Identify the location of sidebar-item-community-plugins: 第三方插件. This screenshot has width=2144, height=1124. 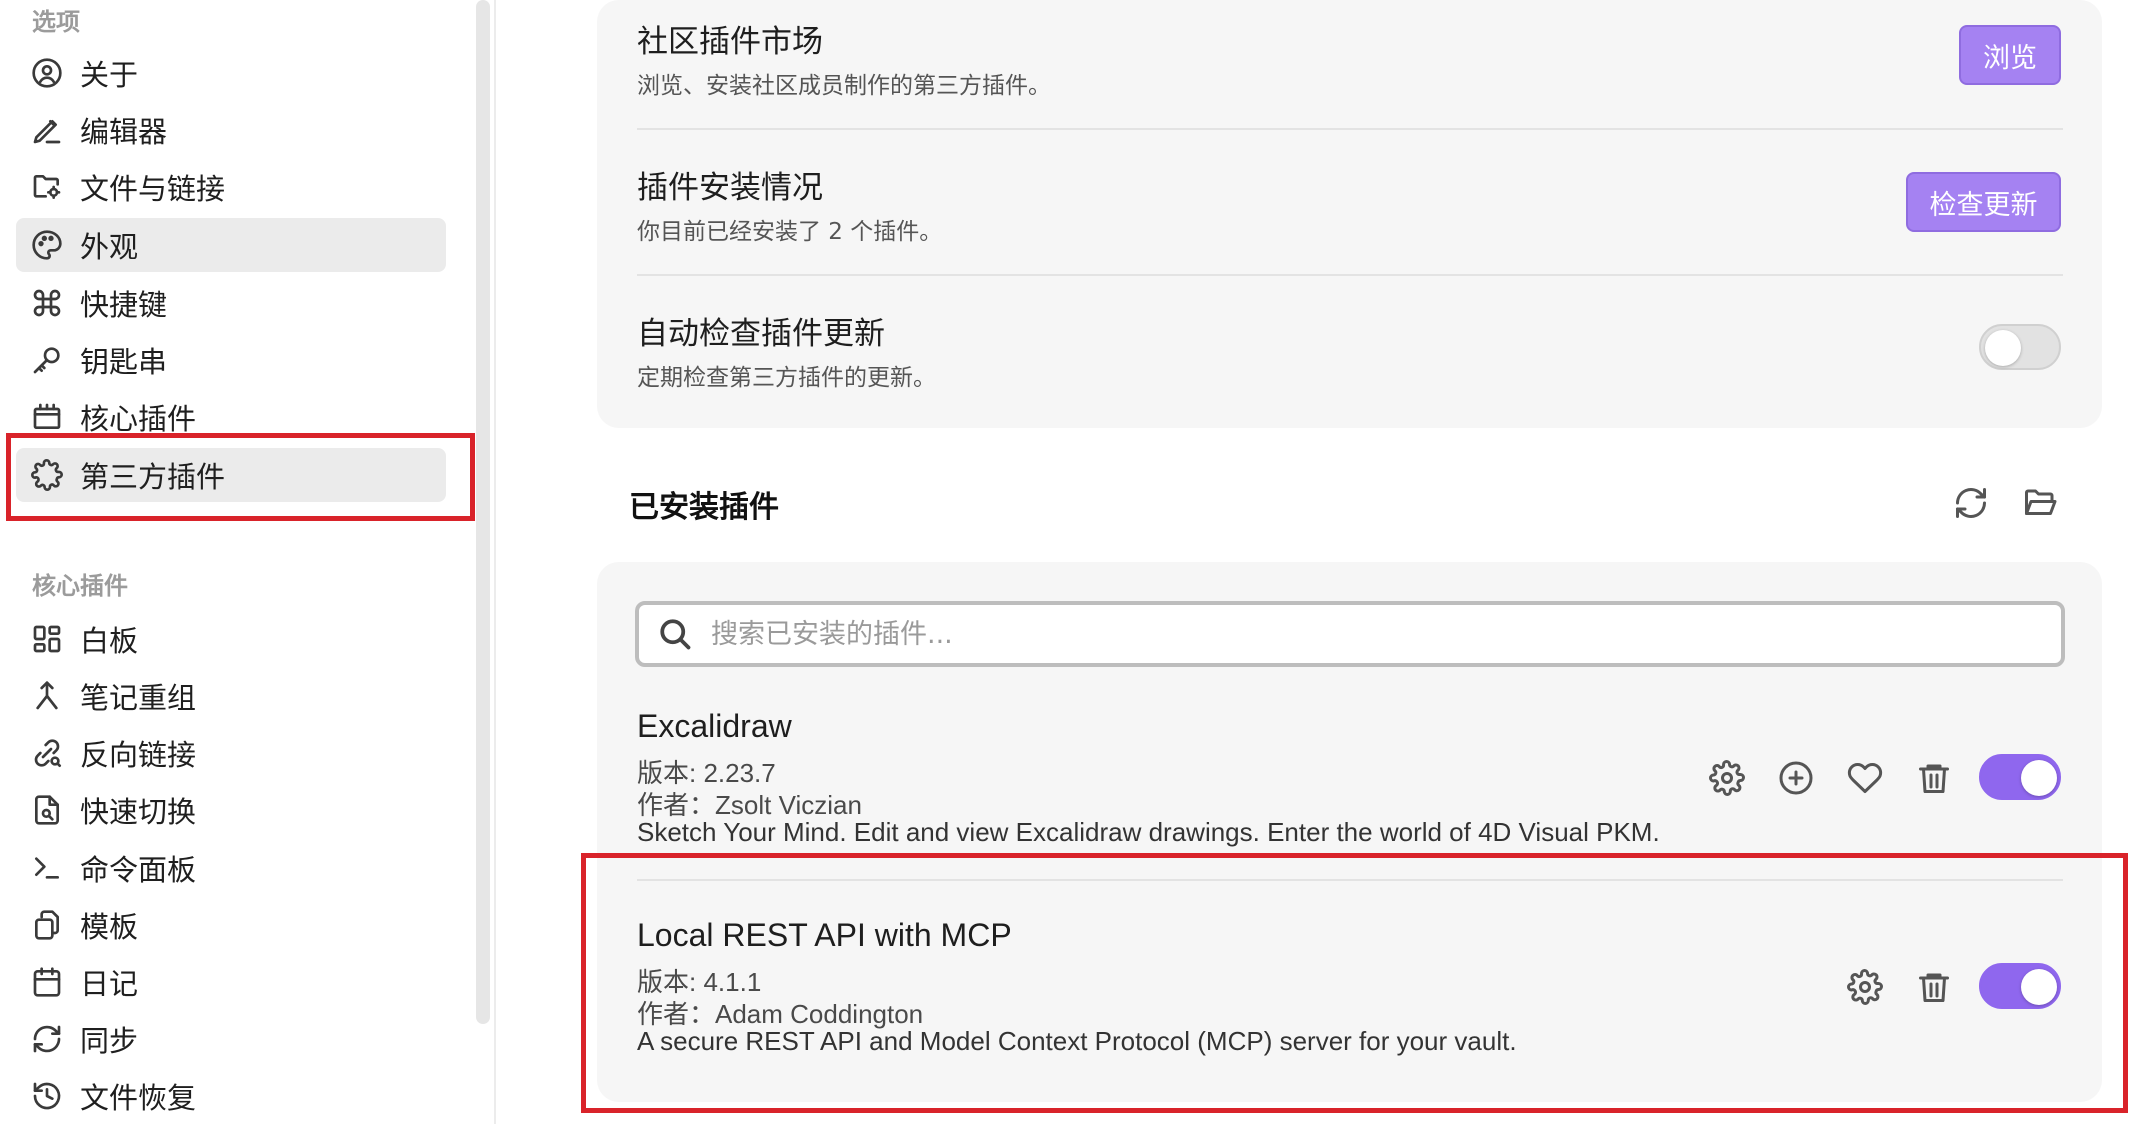
(231, 475).